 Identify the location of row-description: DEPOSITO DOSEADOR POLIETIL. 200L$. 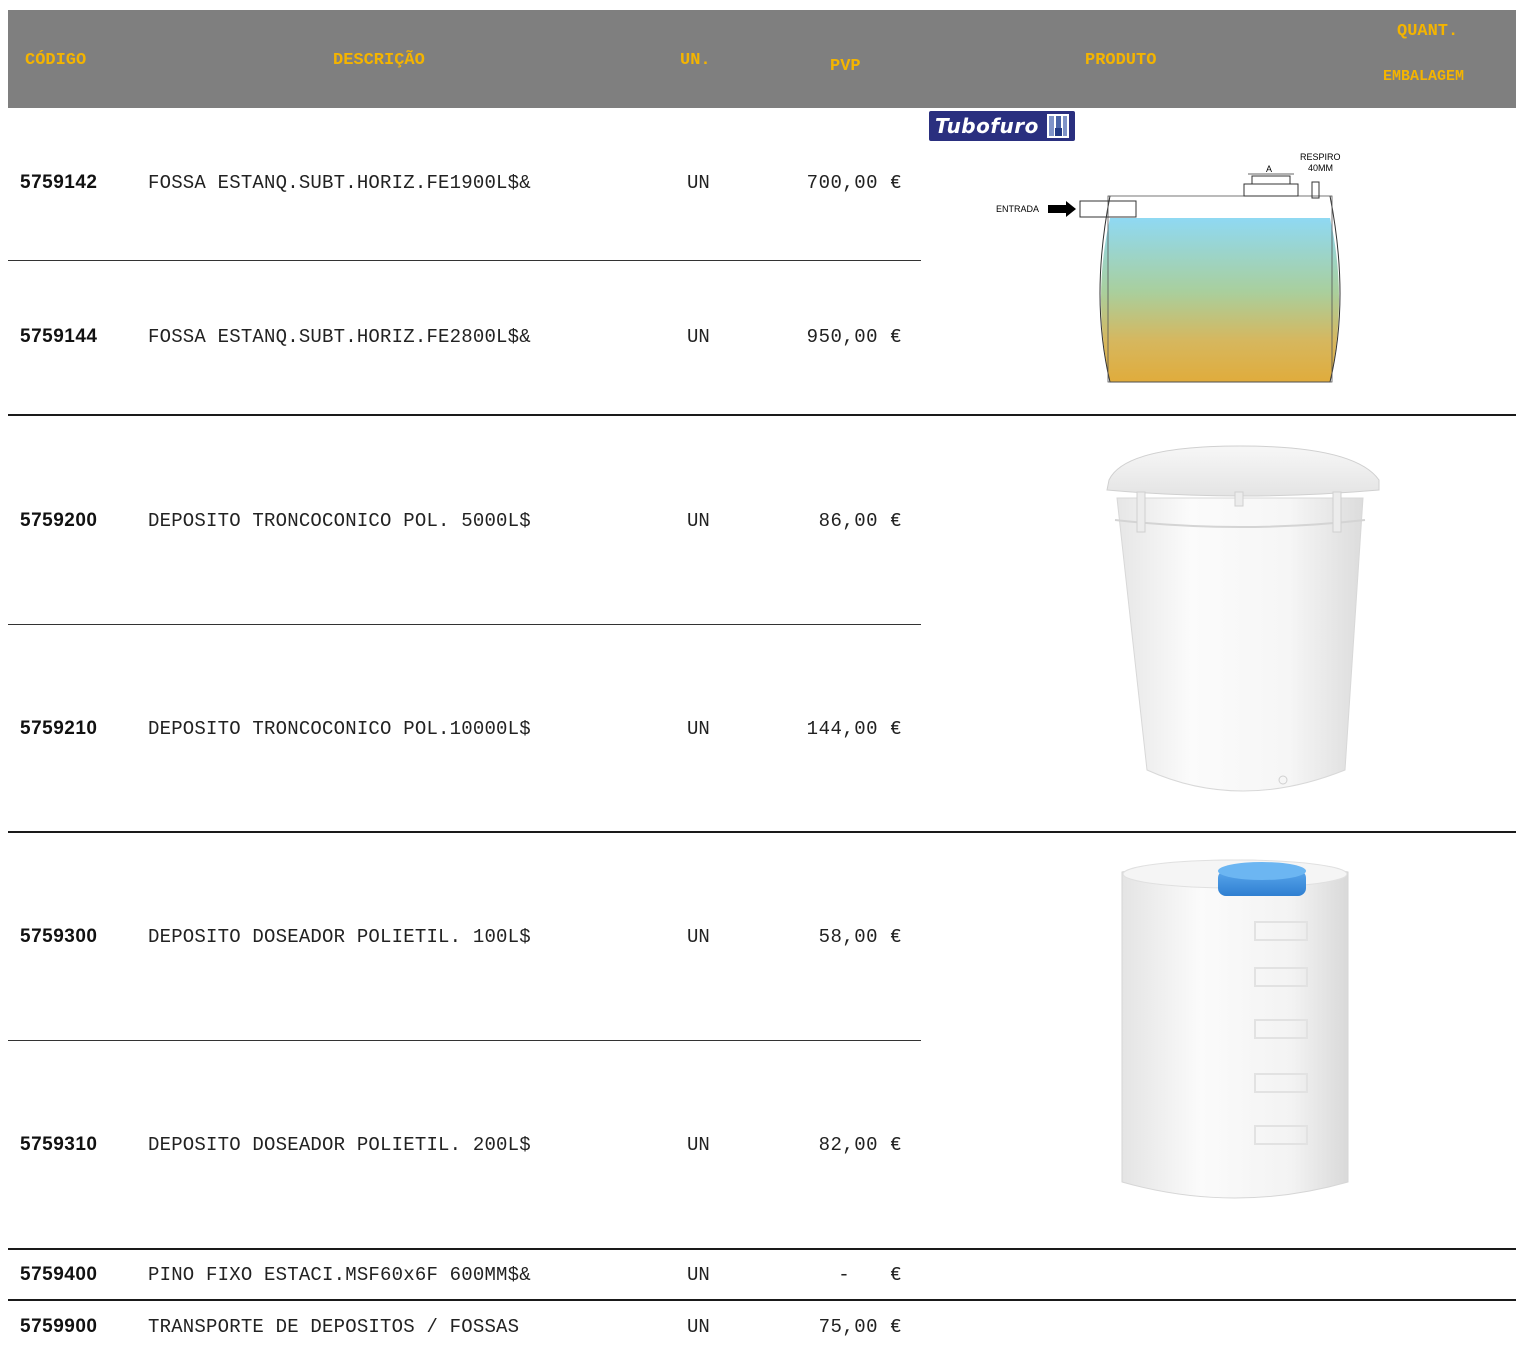
(339, 1145).